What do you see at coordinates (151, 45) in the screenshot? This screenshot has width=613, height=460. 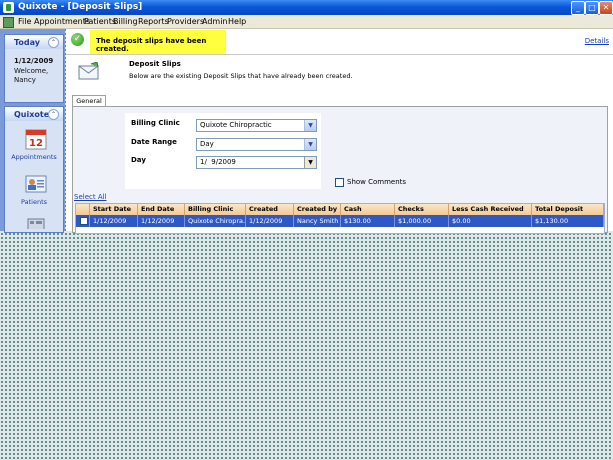 I see `notice-message: The deposit slips have been created.` at bounding box center [151, 45].